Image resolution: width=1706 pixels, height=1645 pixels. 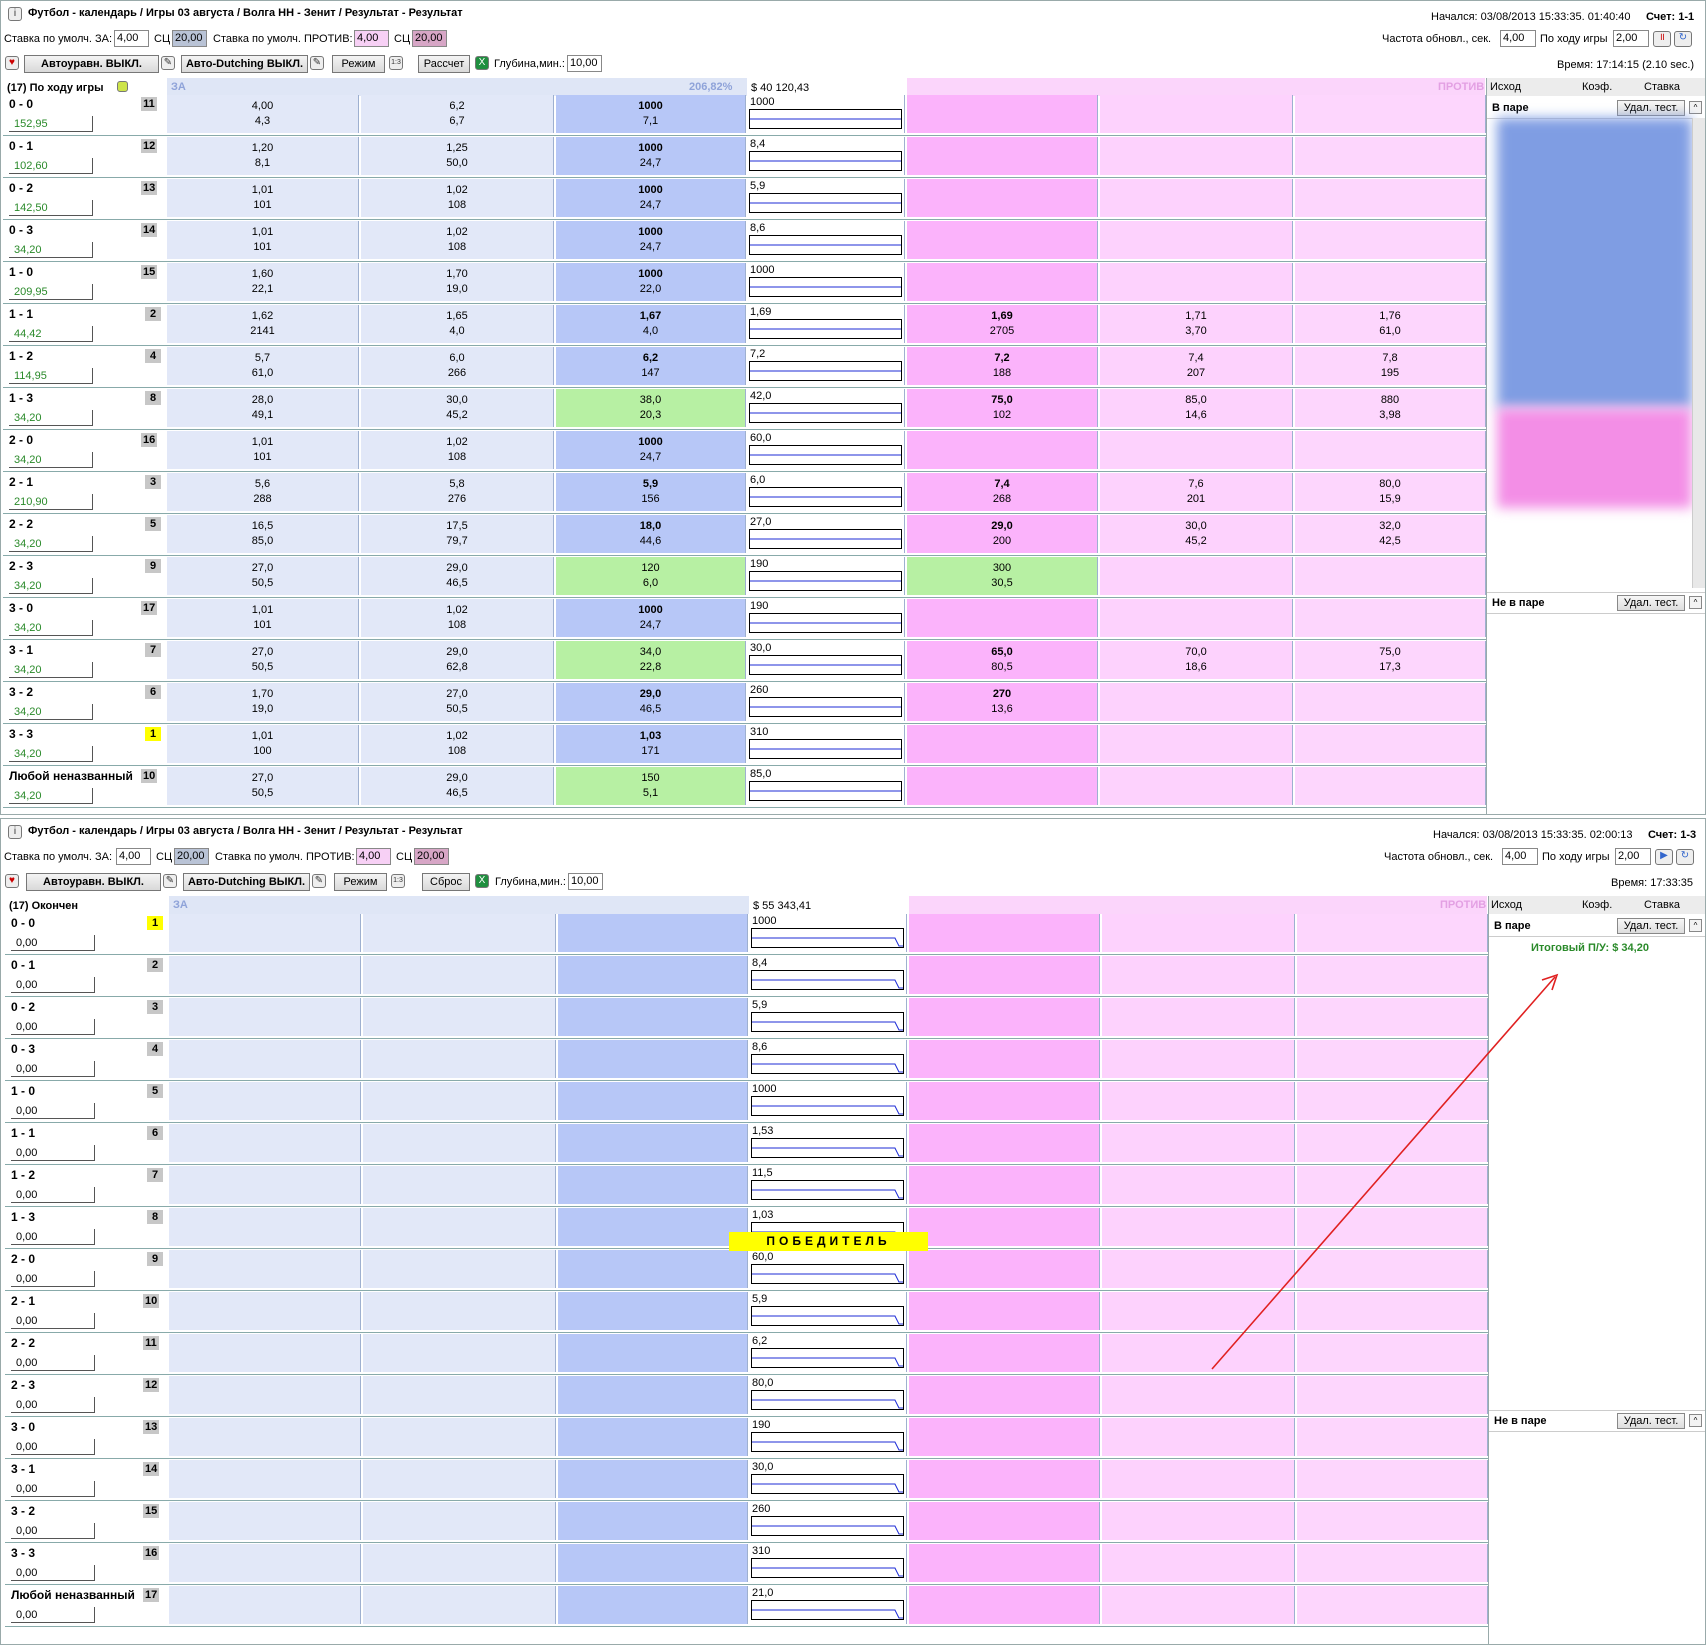 I want to click on price-cell-l3: 7,8 195, so click(x=1390, y=366).